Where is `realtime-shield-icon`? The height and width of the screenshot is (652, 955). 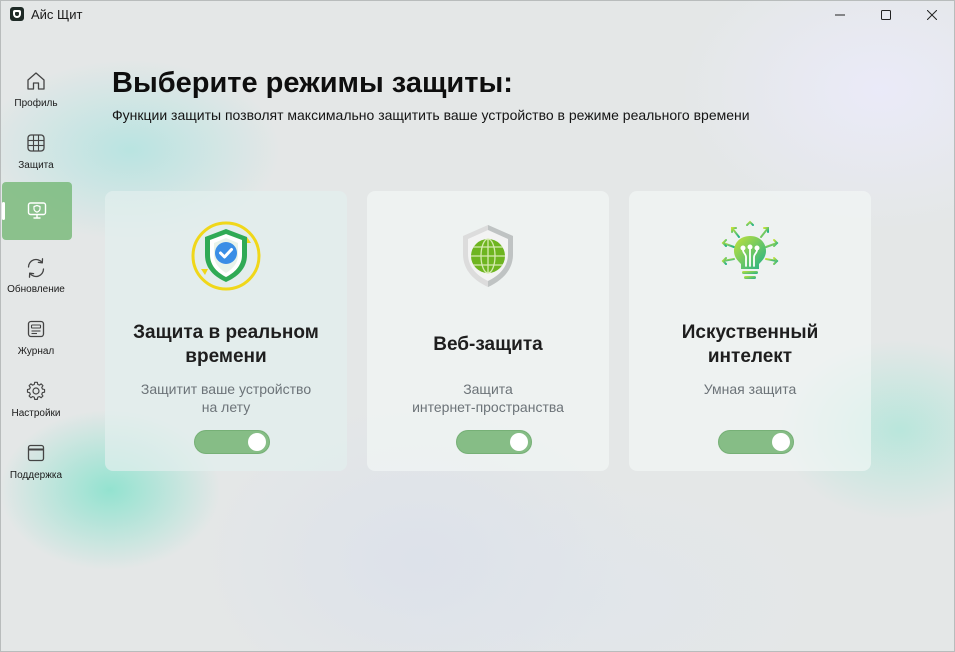
realtime-shield-icon is located at coordinates (226, 256).